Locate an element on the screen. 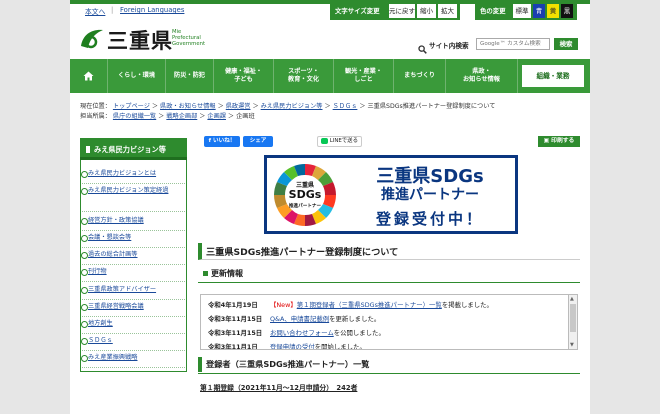 Image resolution: width=660 pixels, height=414 pixels. nav-town-planning: まちづくり is located at coordinates (420, 76).